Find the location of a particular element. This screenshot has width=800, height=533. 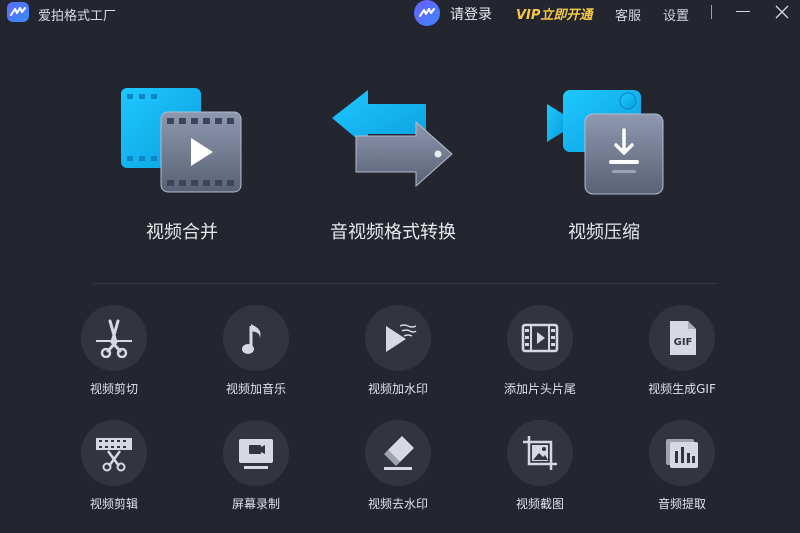

tool-video-screenshot: 视频截图 is located at coordinates (540, 466).